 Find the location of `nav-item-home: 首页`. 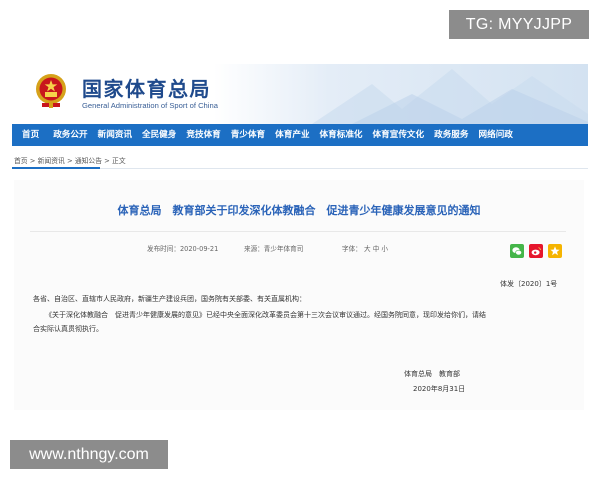

nav-item-home: 首页 is located at coordinates (30, 135).